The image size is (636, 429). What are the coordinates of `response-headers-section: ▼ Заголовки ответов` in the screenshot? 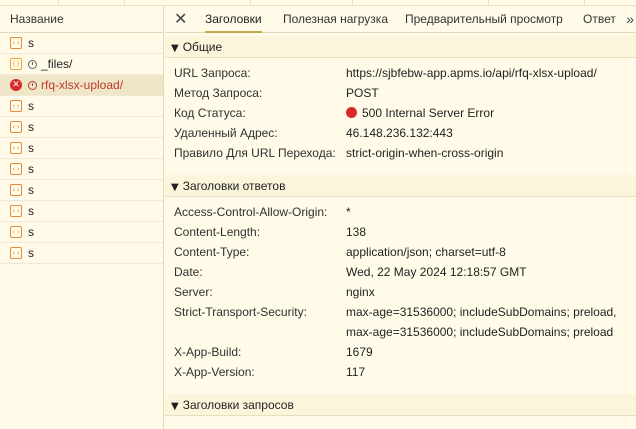 It's located at (400, 186).